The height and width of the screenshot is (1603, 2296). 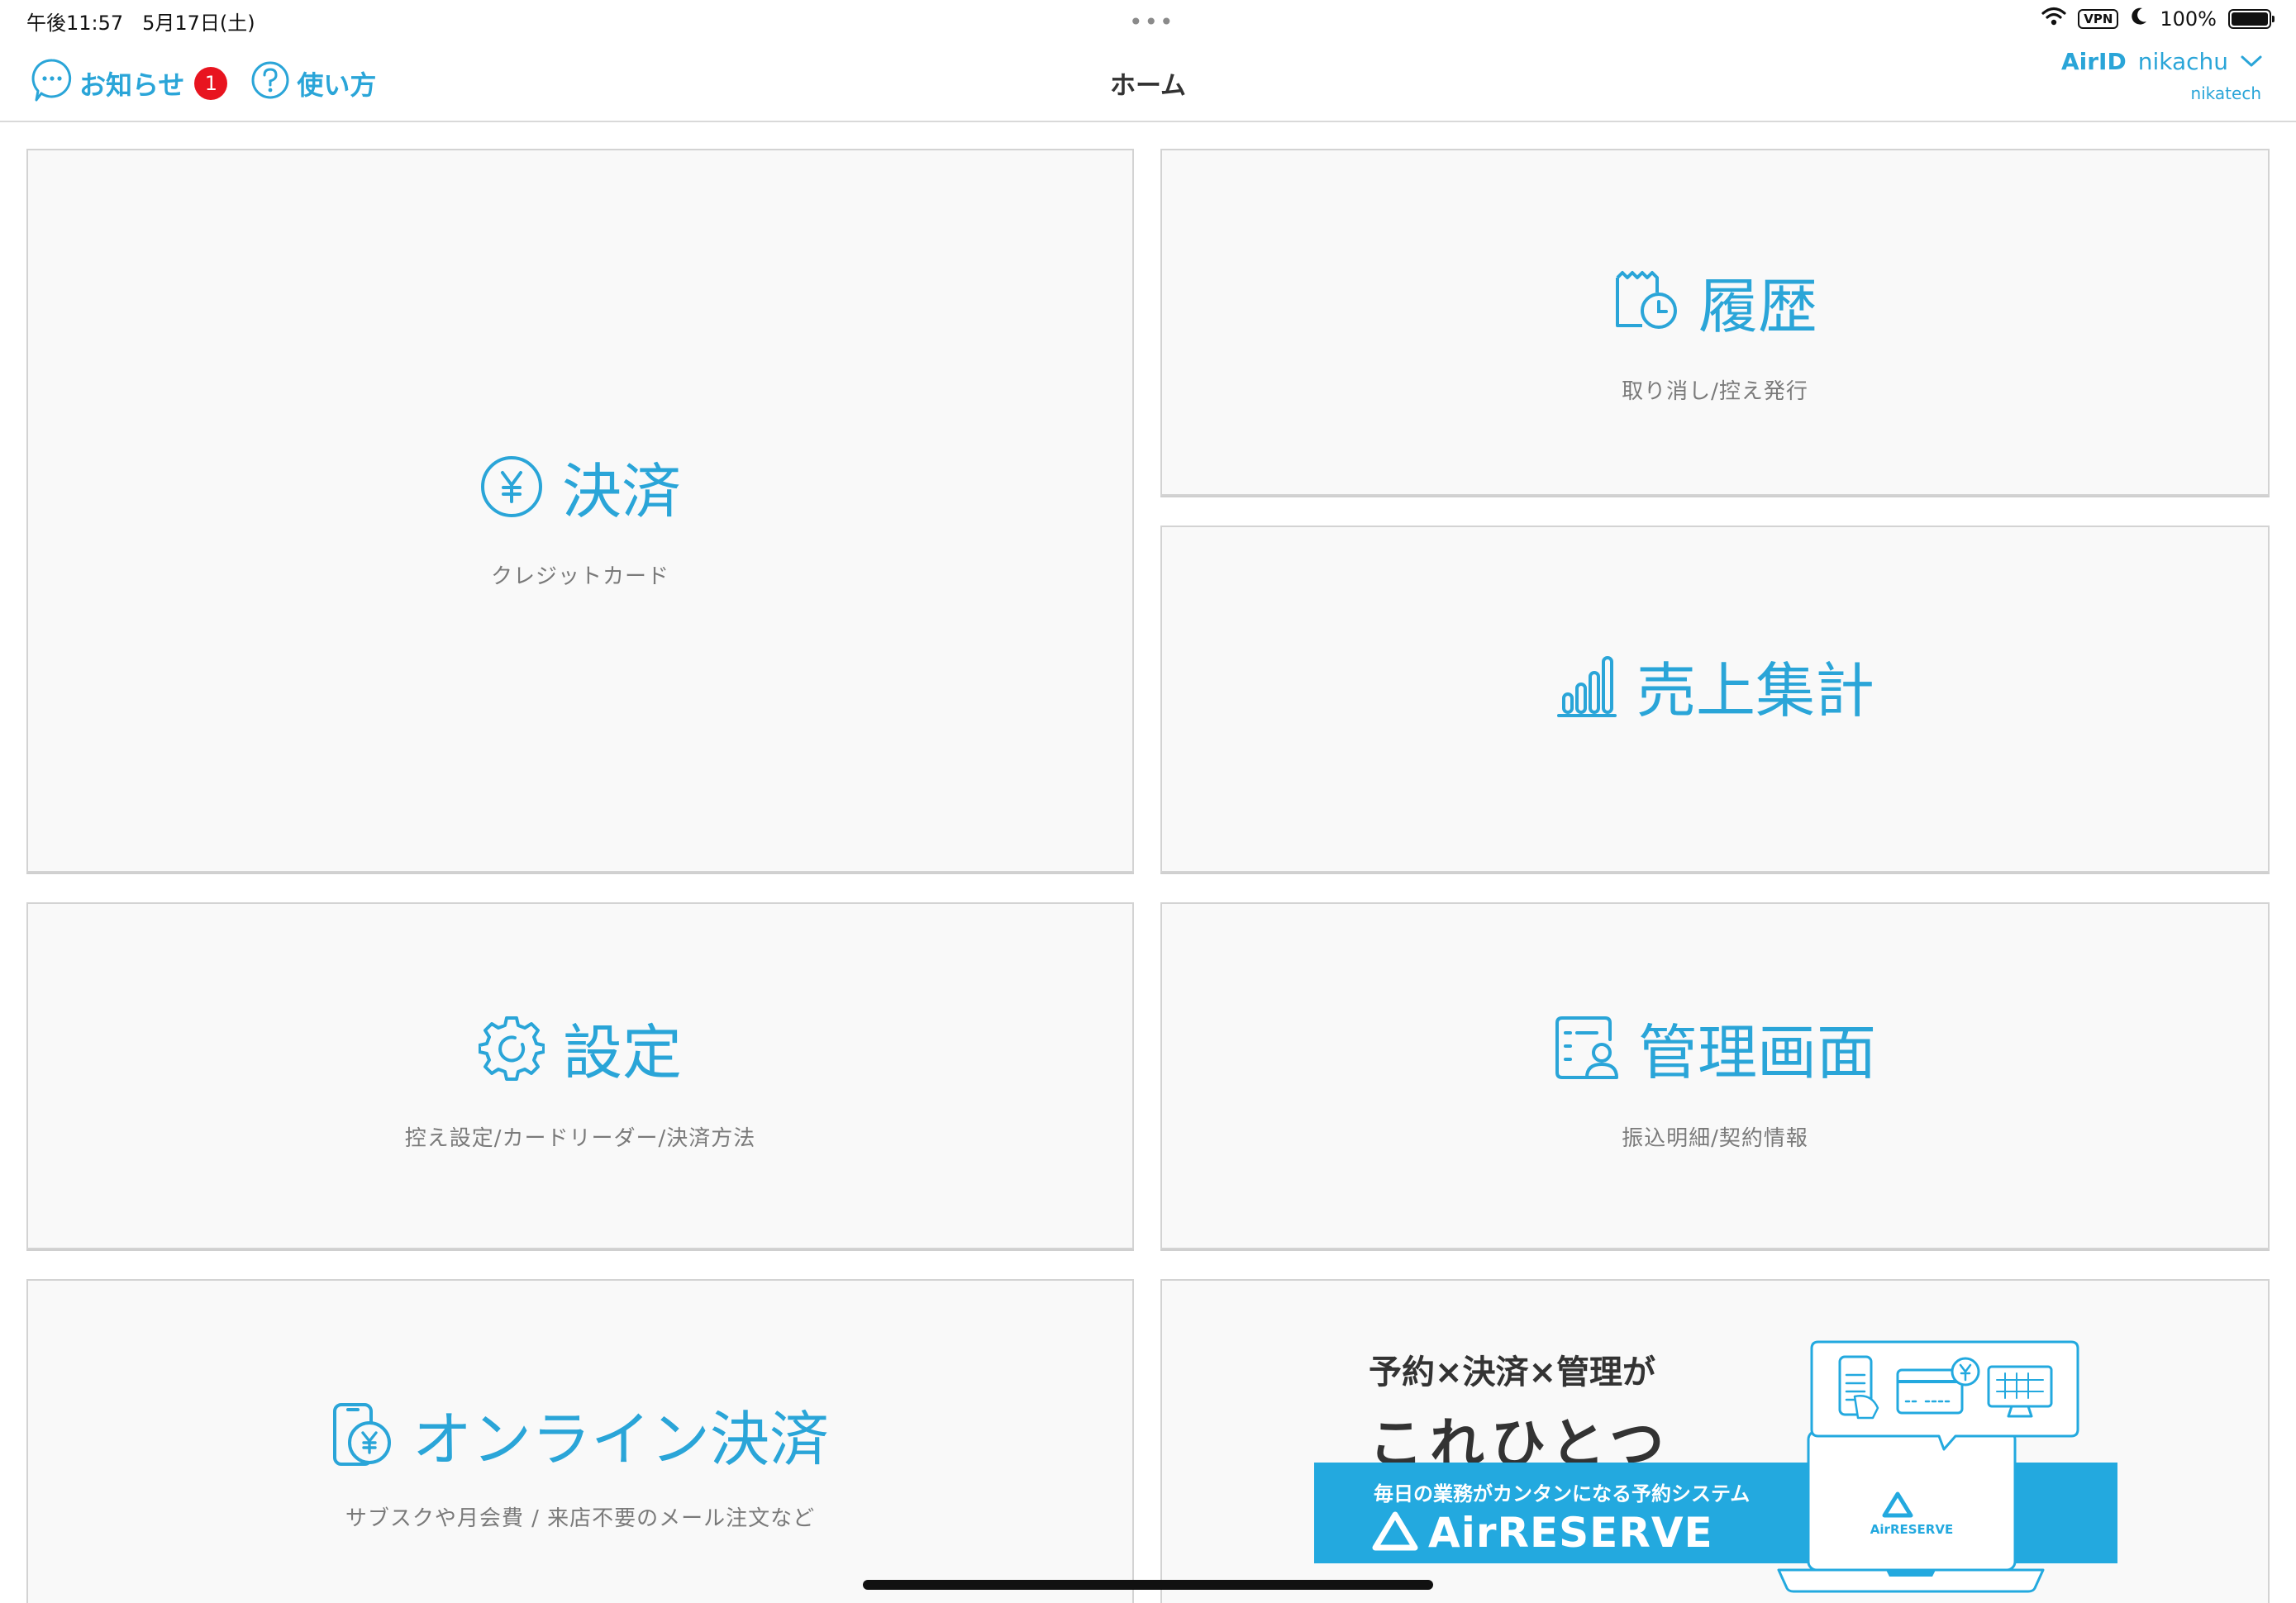 What do you see at coordinates (362, 1439) in the screenshot?
I see `phone-yen-icon` at bounding box center [362, 1439].